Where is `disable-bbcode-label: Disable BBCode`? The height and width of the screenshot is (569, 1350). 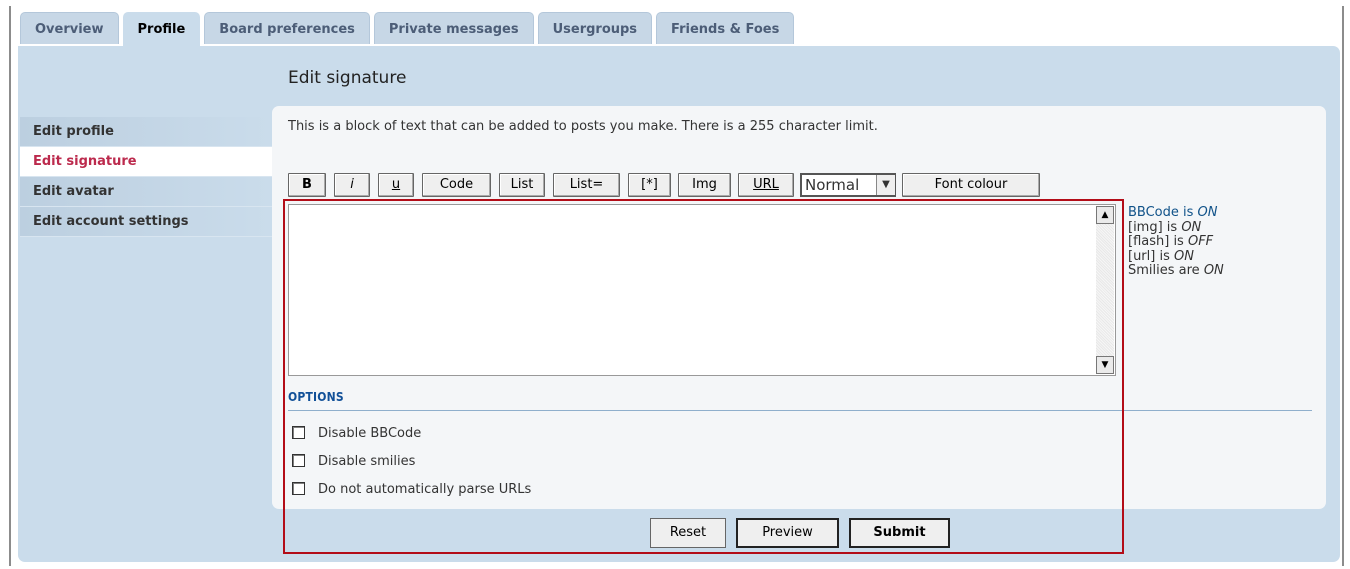
disable-bbcode-label: Disable BBCode is located at coordinates (370, 433).